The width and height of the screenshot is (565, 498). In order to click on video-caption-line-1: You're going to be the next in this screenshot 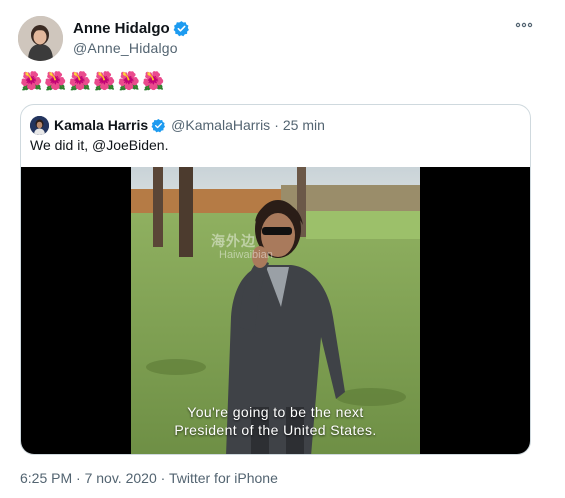, I will do `click(275, 412)`.